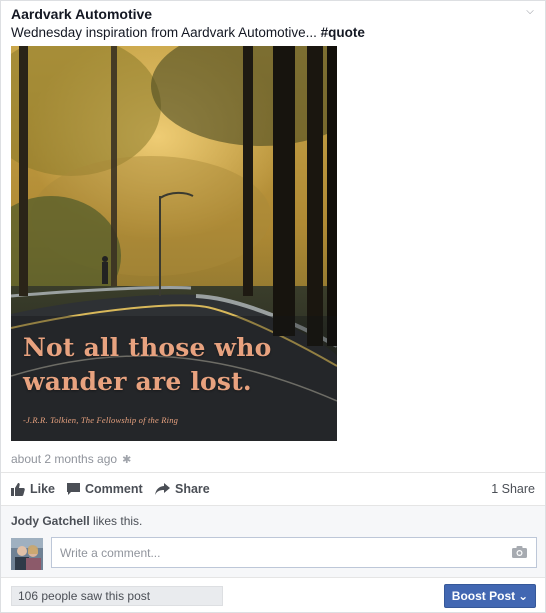 The height and width of the screenshot is (613, 546). I want to click on share-arrow-icon, so click(162, 489).